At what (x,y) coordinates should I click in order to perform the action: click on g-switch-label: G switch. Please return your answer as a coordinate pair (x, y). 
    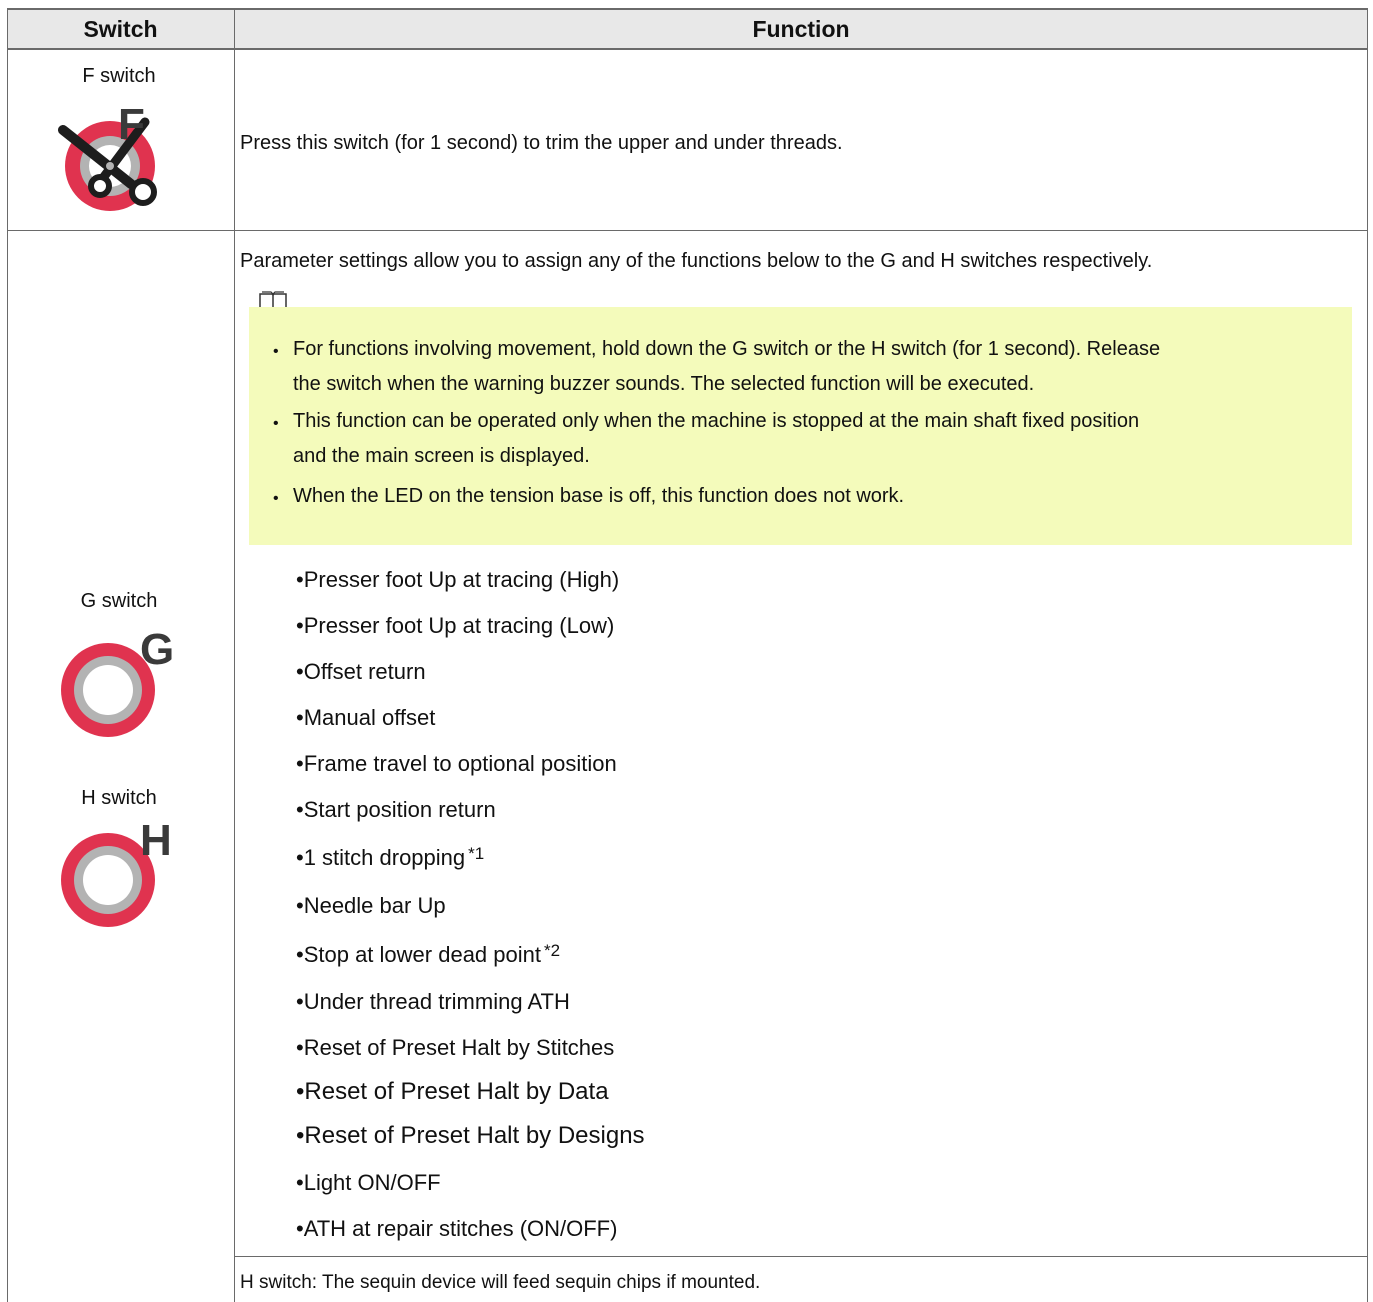
    Looking at the image, I should click on (119, 601).